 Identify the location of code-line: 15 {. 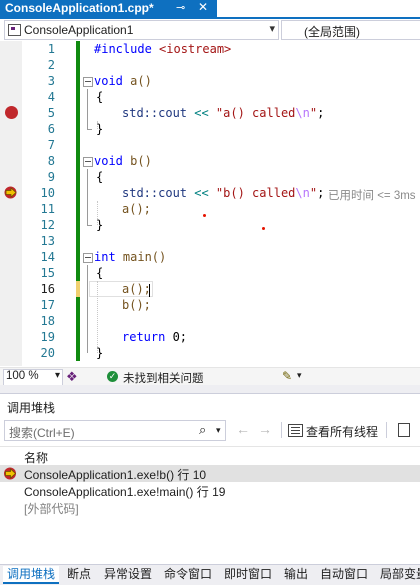
(210, 273).